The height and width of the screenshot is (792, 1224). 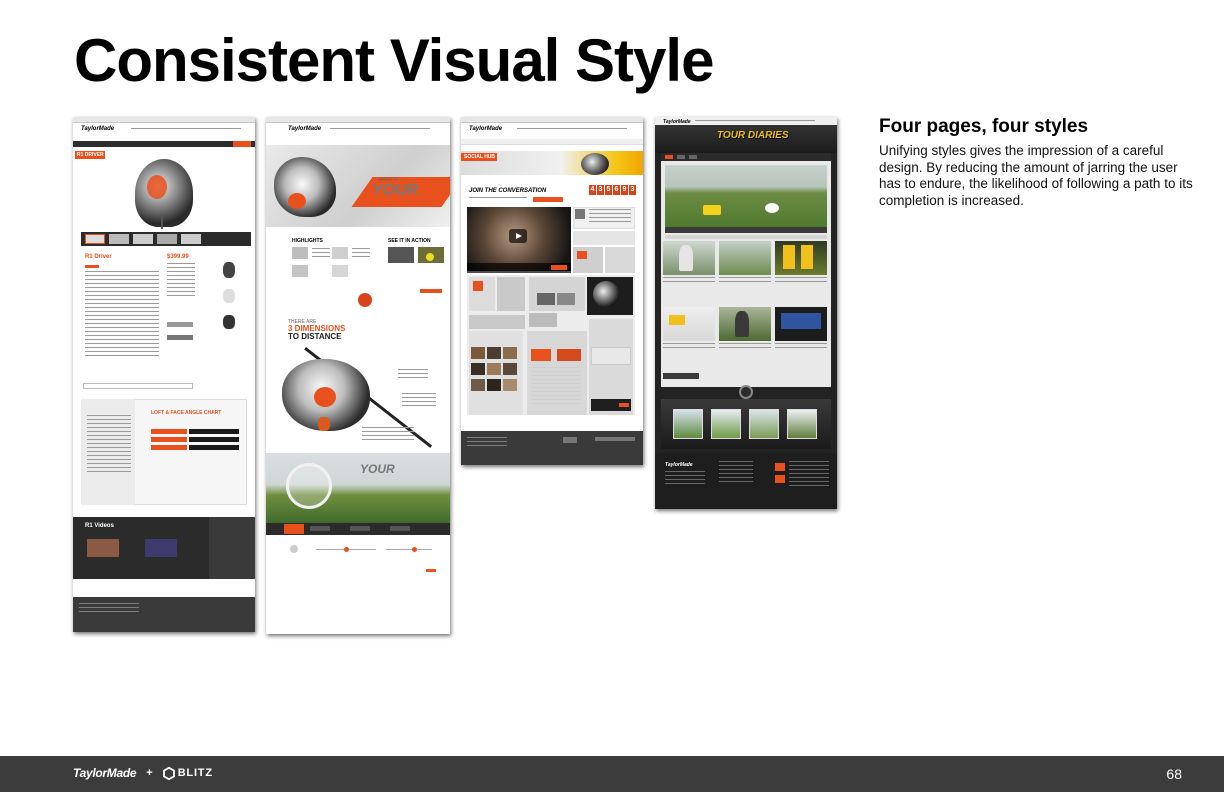 What do you see at coordinates (195, 773) in the screenshot?
I see `blitz-wordmark: BLITZ` at bounding box center [195, 773].